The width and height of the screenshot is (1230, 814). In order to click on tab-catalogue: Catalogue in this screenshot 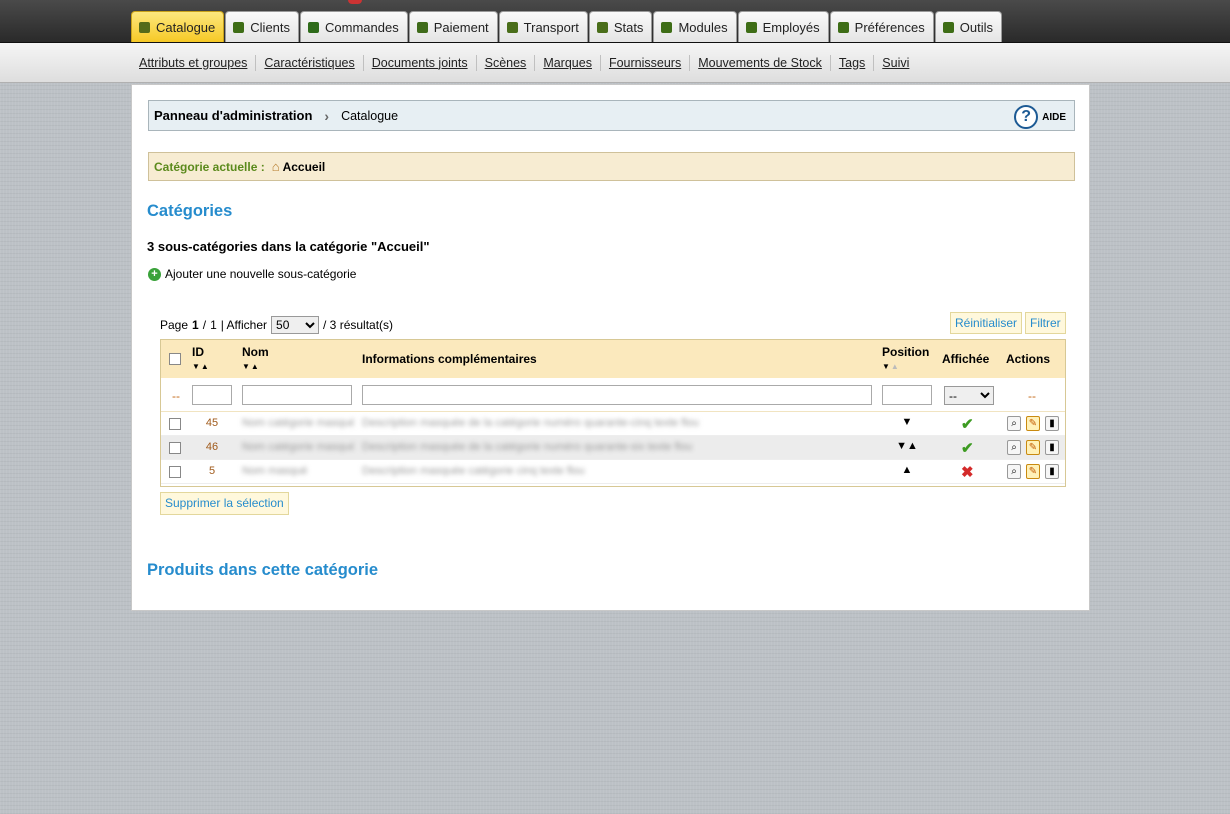, I will do `click(178, 26)`.